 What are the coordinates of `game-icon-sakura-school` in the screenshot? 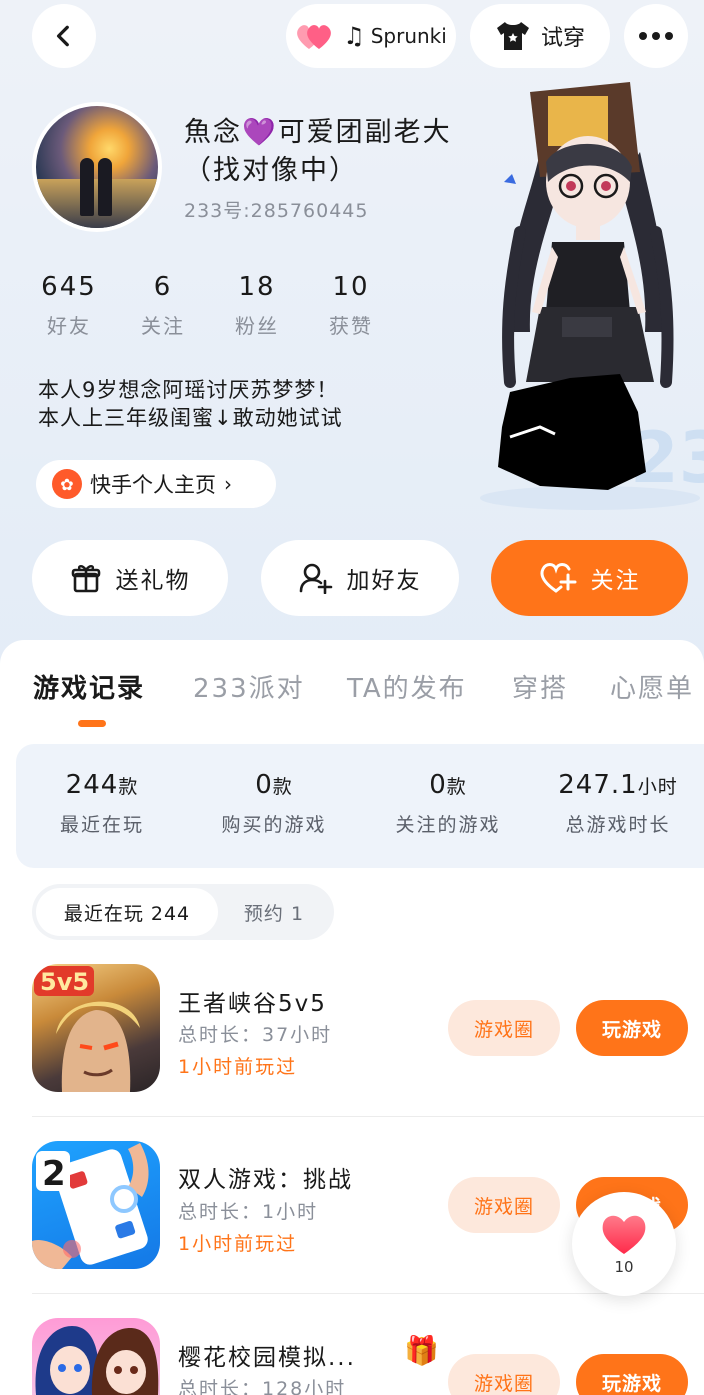 It's located at (96, 1356).